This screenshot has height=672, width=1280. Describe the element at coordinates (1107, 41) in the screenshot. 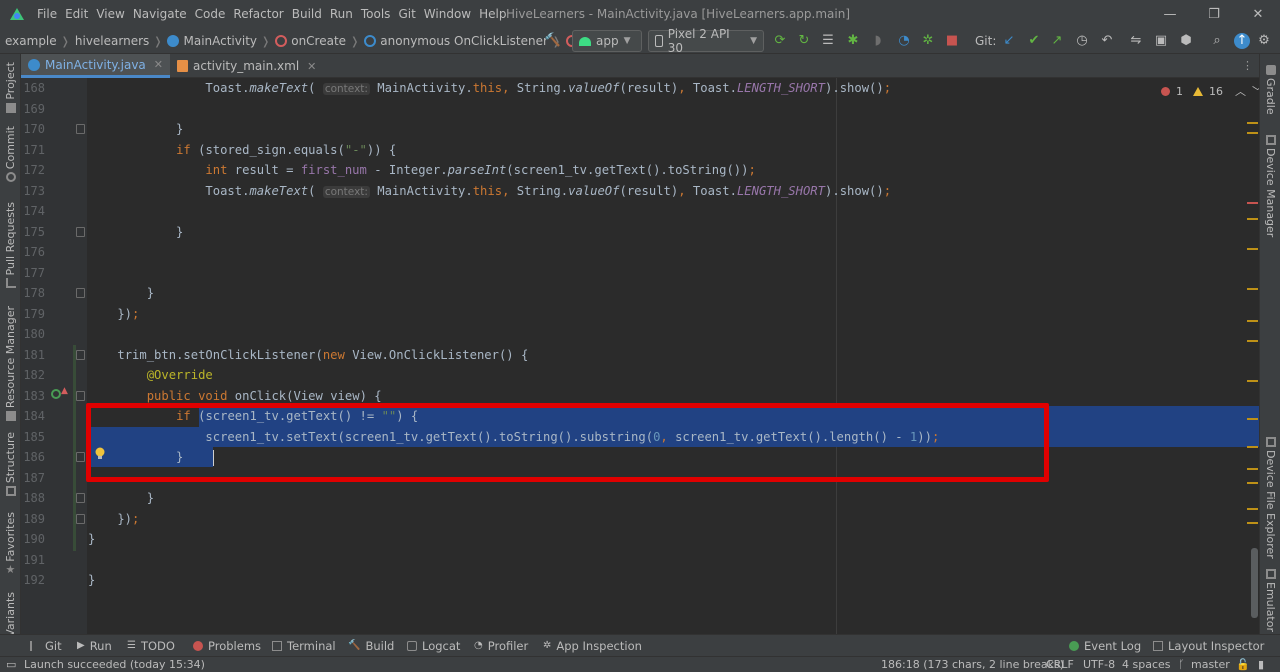

I see `rollback-icon: ↶` at that location.